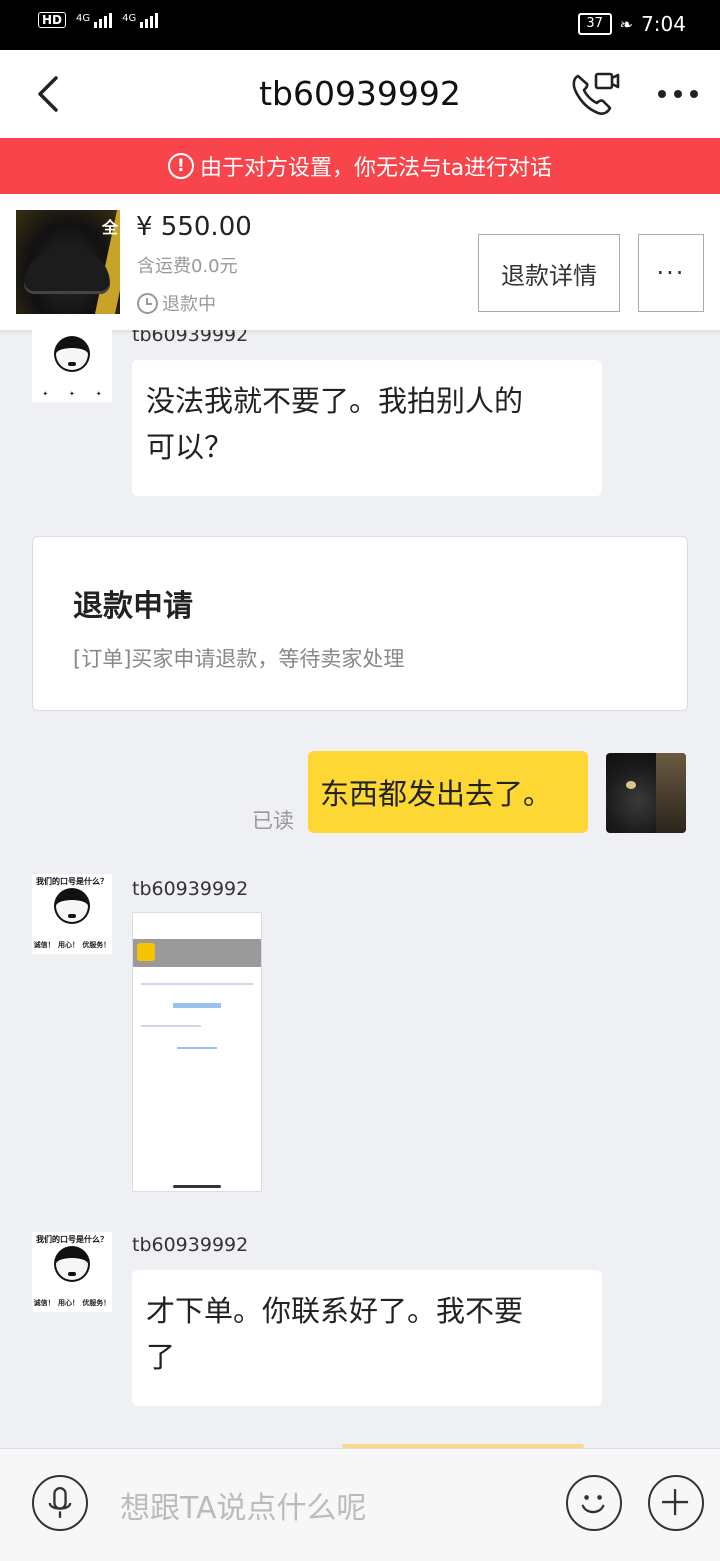 The height and width of the screenshot is (1561, 720). I want to click on sent-message: 东西都发出去了。, so click(448, 792).